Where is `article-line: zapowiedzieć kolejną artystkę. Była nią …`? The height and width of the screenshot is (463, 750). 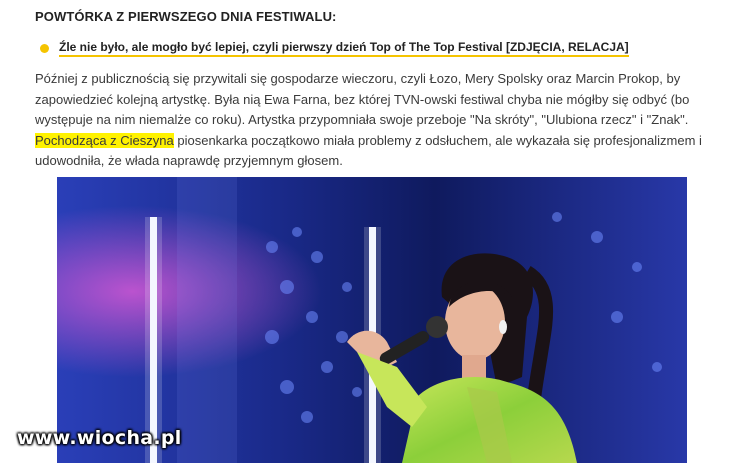
article-line: zapowiedzieć kolejną artystkę. Była nią … is located at coordinates (362, 99).